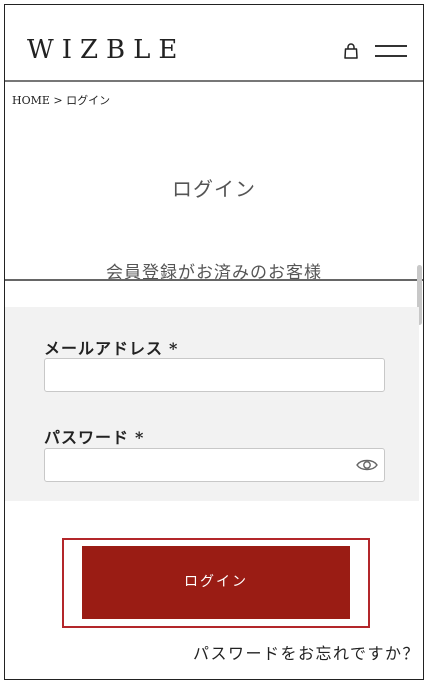 This screenshot has height=685, width=430. What do you see at coordinates (391, 51) in the screenshot?
I see `menu-icon` at bounding box center [391, 51].